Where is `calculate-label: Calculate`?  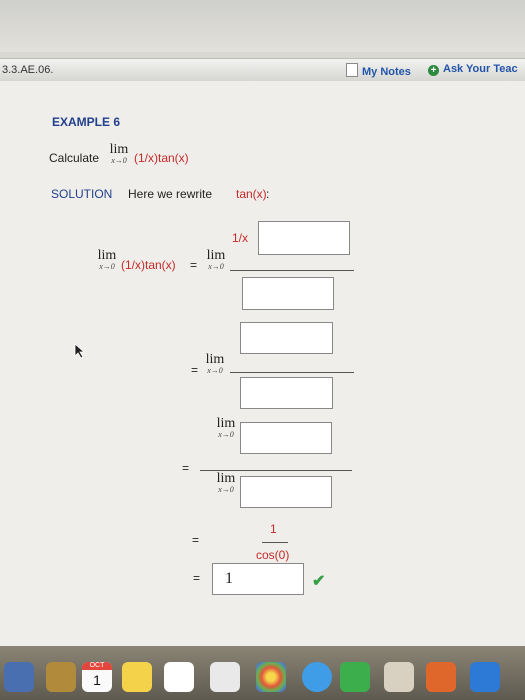
calculate-label: Calculate is located at coordinates (74, 158).